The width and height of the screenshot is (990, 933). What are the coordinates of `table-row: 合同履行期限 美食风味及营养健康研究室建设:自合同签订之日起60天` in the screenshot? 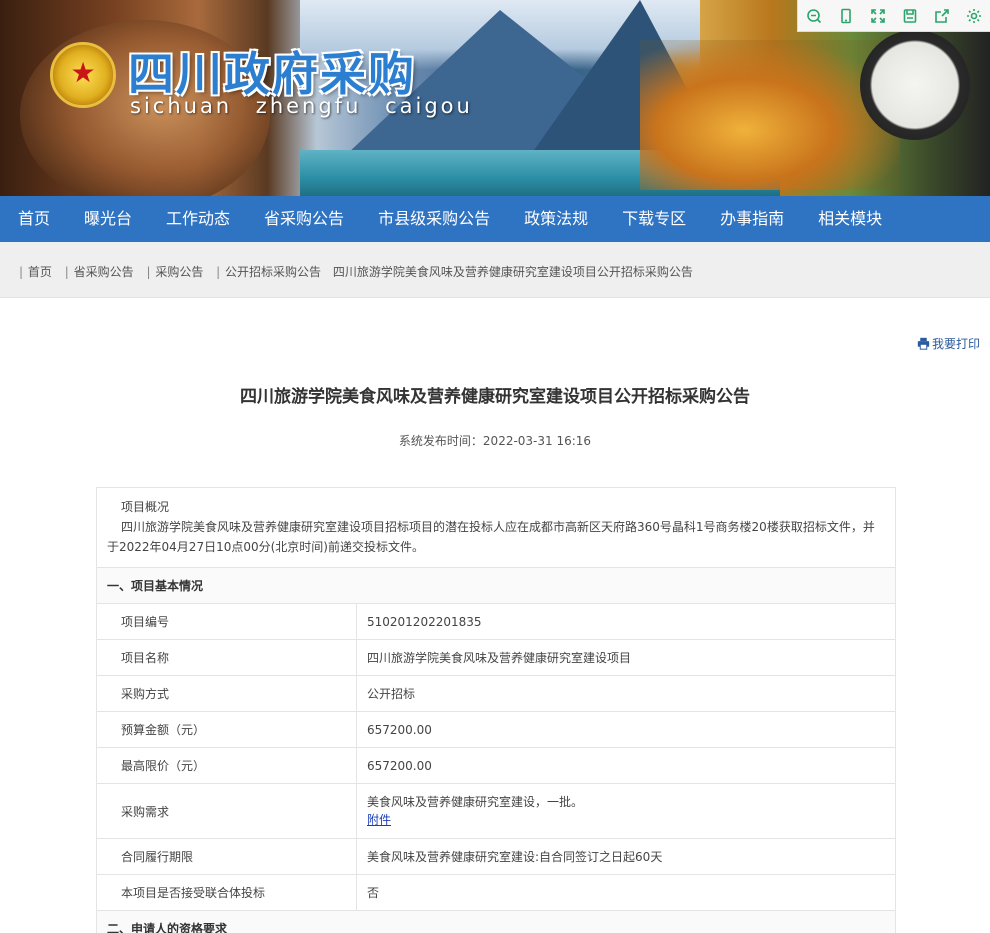 It's located at (496, 857).